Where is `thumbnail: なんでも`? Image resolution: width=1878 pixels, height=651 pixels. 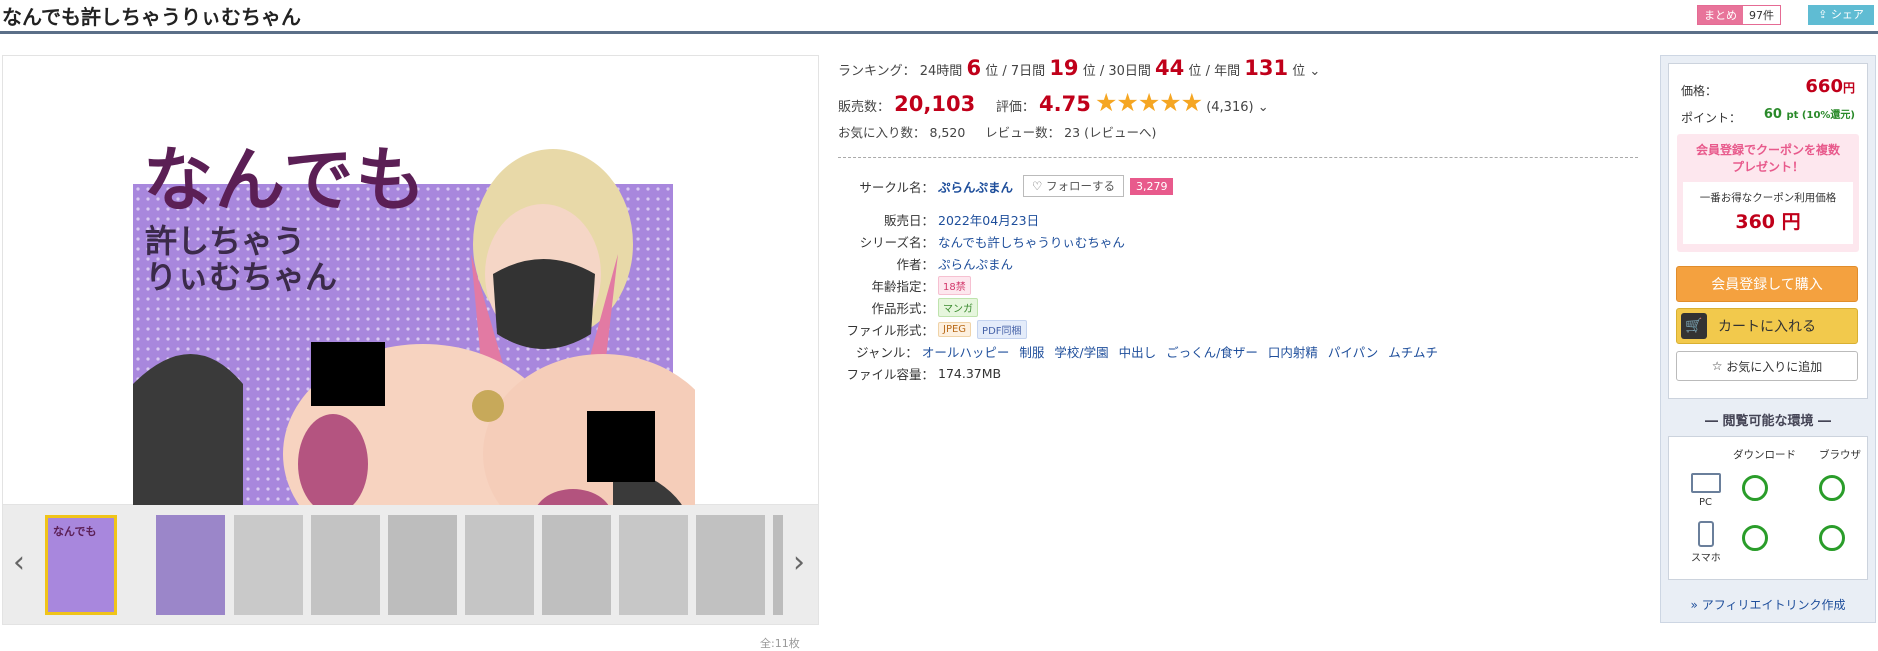
thumbnail: なんでも is located at coordinates (81, 565).